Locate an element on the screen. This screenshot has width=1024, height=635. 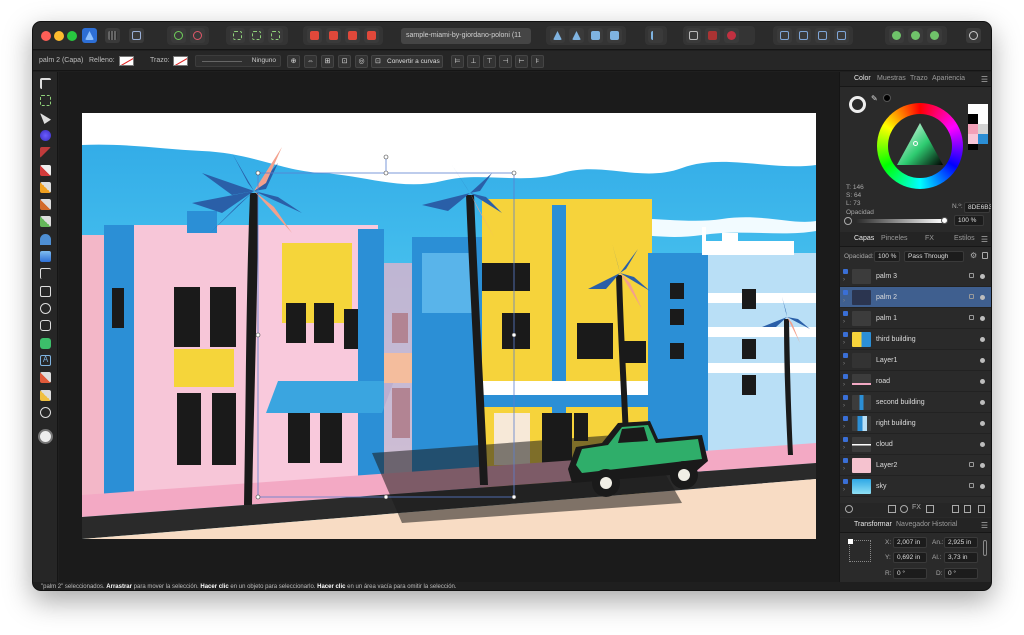
duplicate-layer-icon is located at coordinates (967, 509).